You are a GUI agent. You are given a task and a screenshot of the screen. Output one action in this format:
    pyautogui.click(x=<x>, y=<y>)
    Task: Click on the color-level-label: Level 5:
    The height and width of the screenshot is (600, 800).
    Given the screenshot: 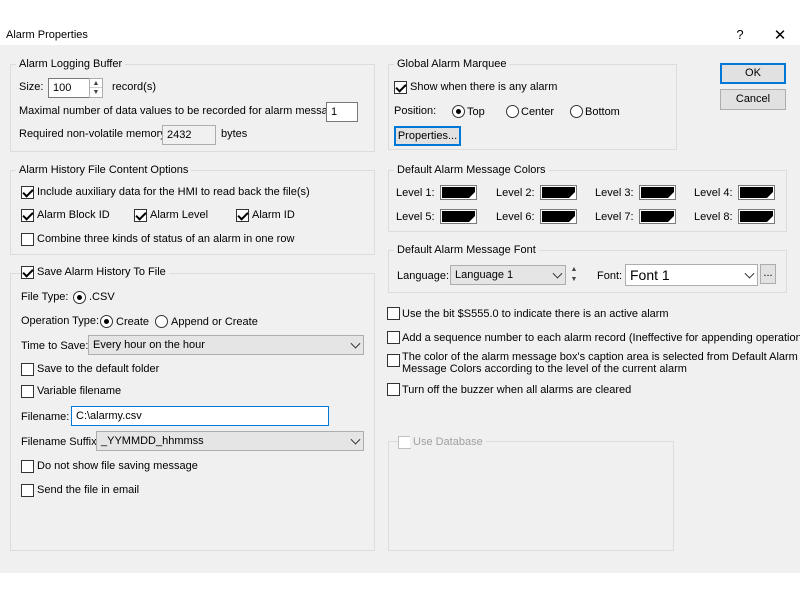 What is the action you would take?
    pyautogui.click(x=415, y=217)
    